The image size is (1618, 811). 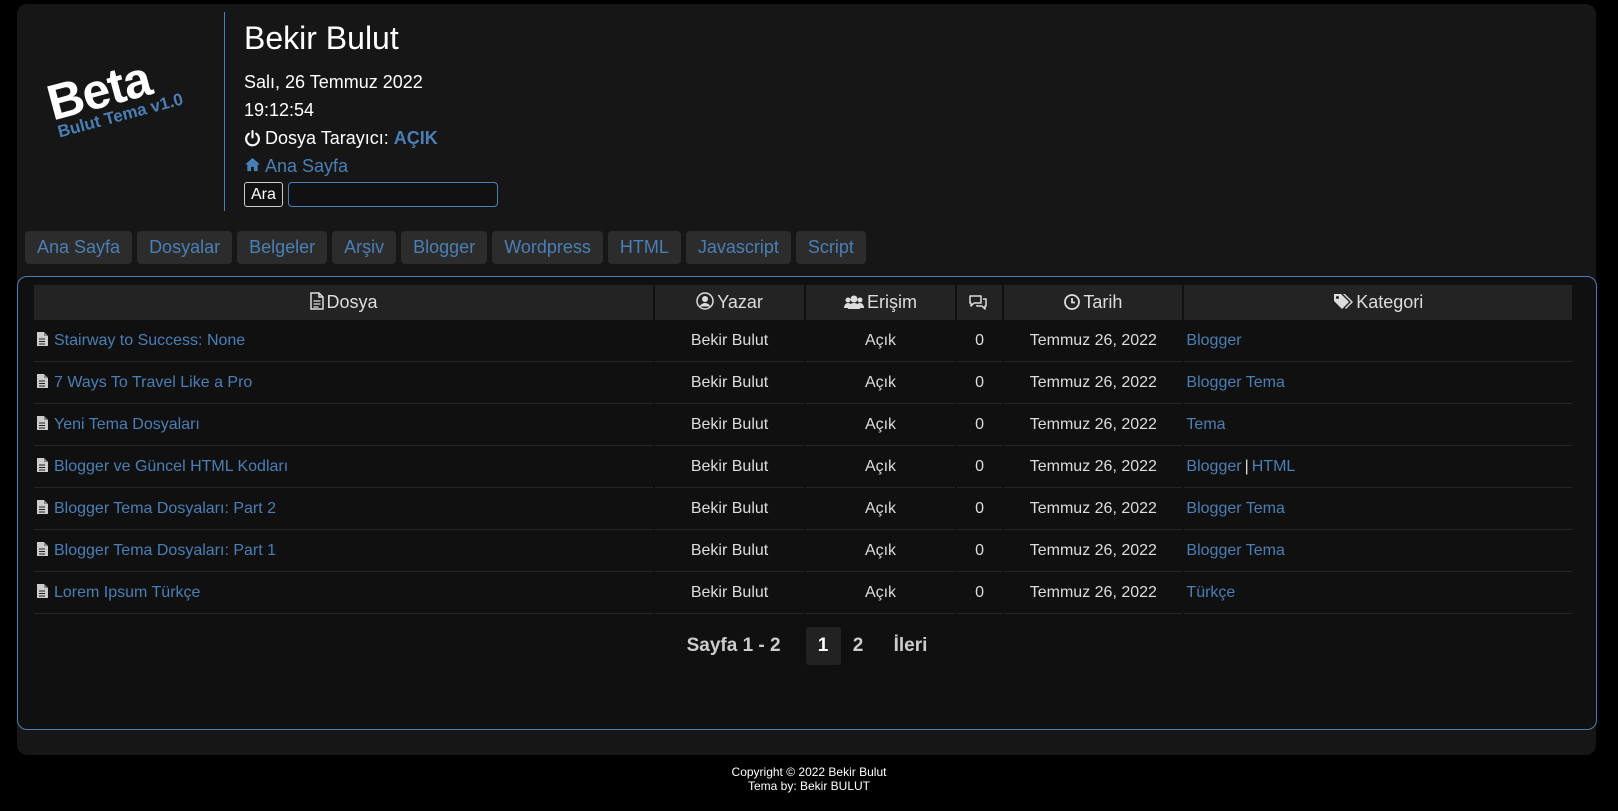 I want to click on clock-icon, so click(x=1072, y=302).